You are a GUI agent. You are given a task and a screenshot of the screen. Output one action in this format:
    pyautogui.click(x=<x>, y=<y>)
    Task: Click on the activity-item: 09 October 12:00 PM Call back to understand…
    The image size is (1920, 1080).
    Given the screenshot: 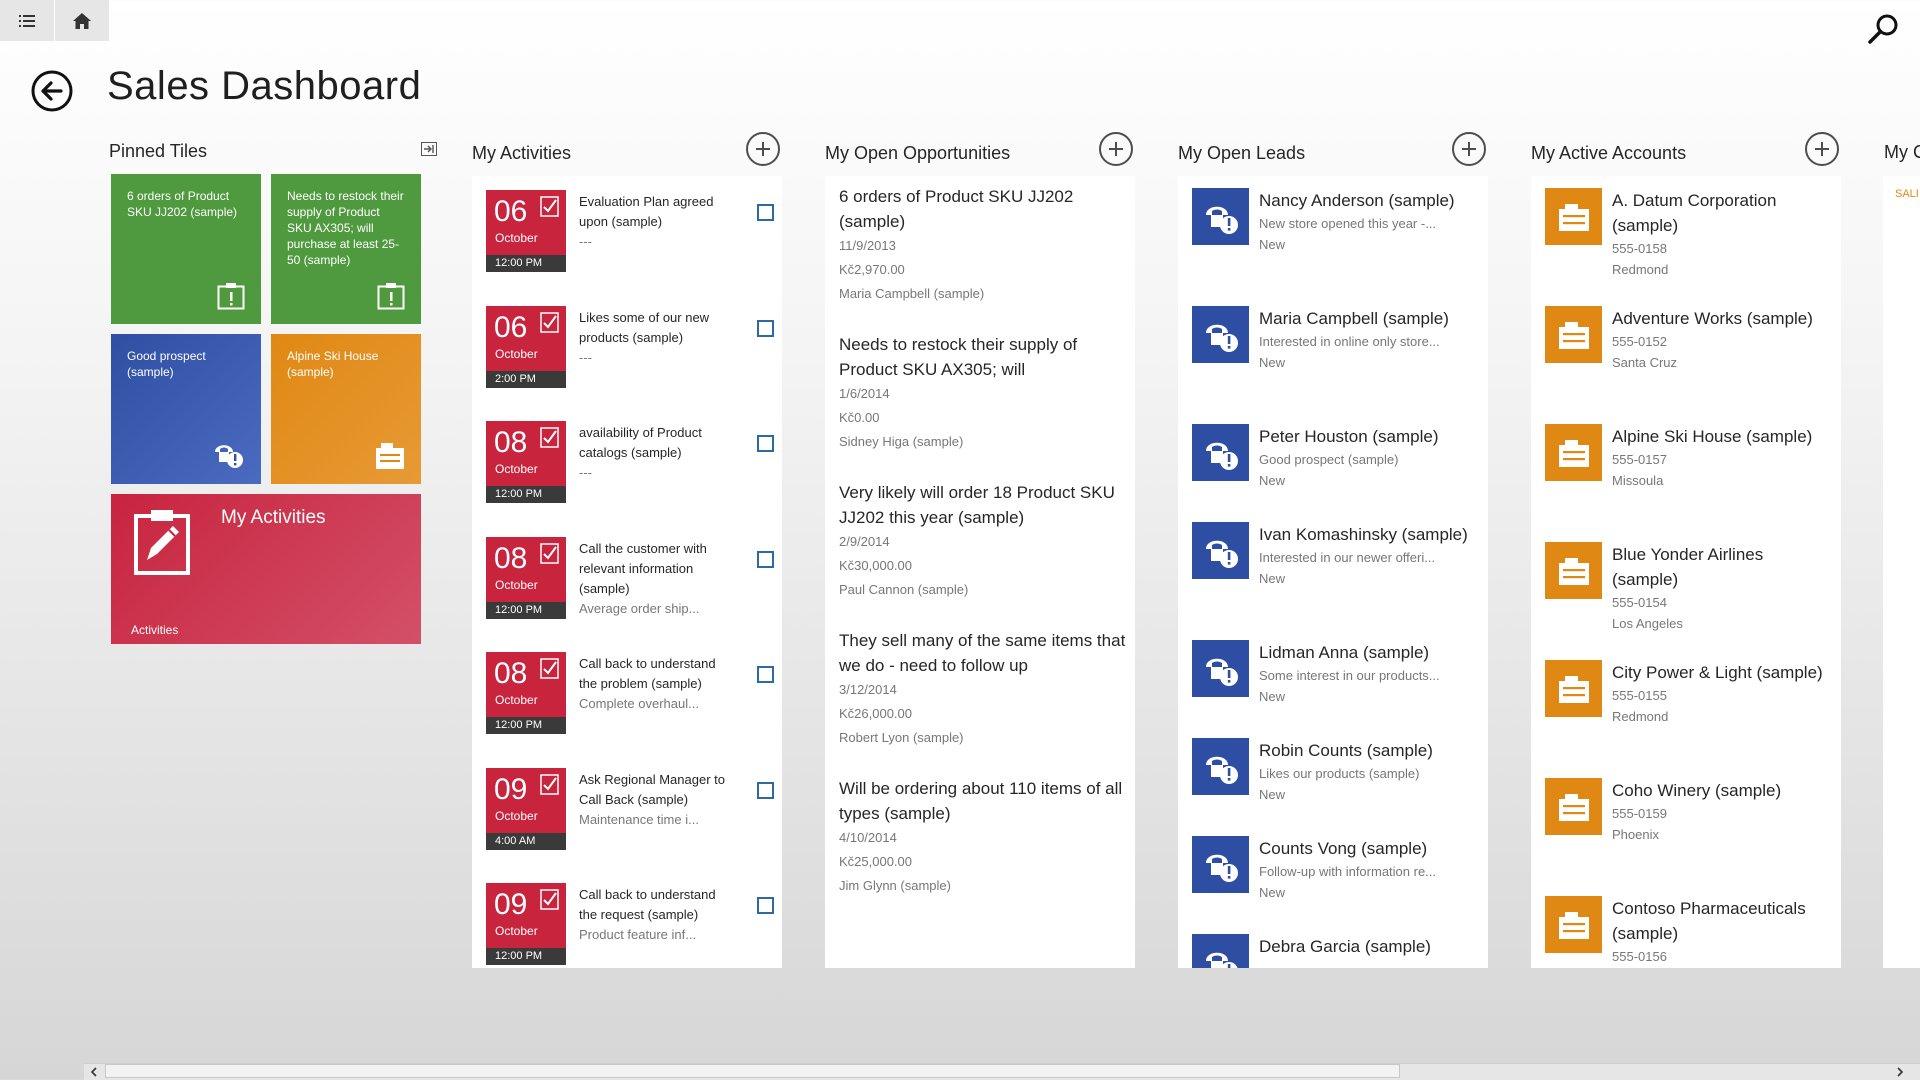 What is the action you would take?
    pyautogui.click(x=631, y=924)
    